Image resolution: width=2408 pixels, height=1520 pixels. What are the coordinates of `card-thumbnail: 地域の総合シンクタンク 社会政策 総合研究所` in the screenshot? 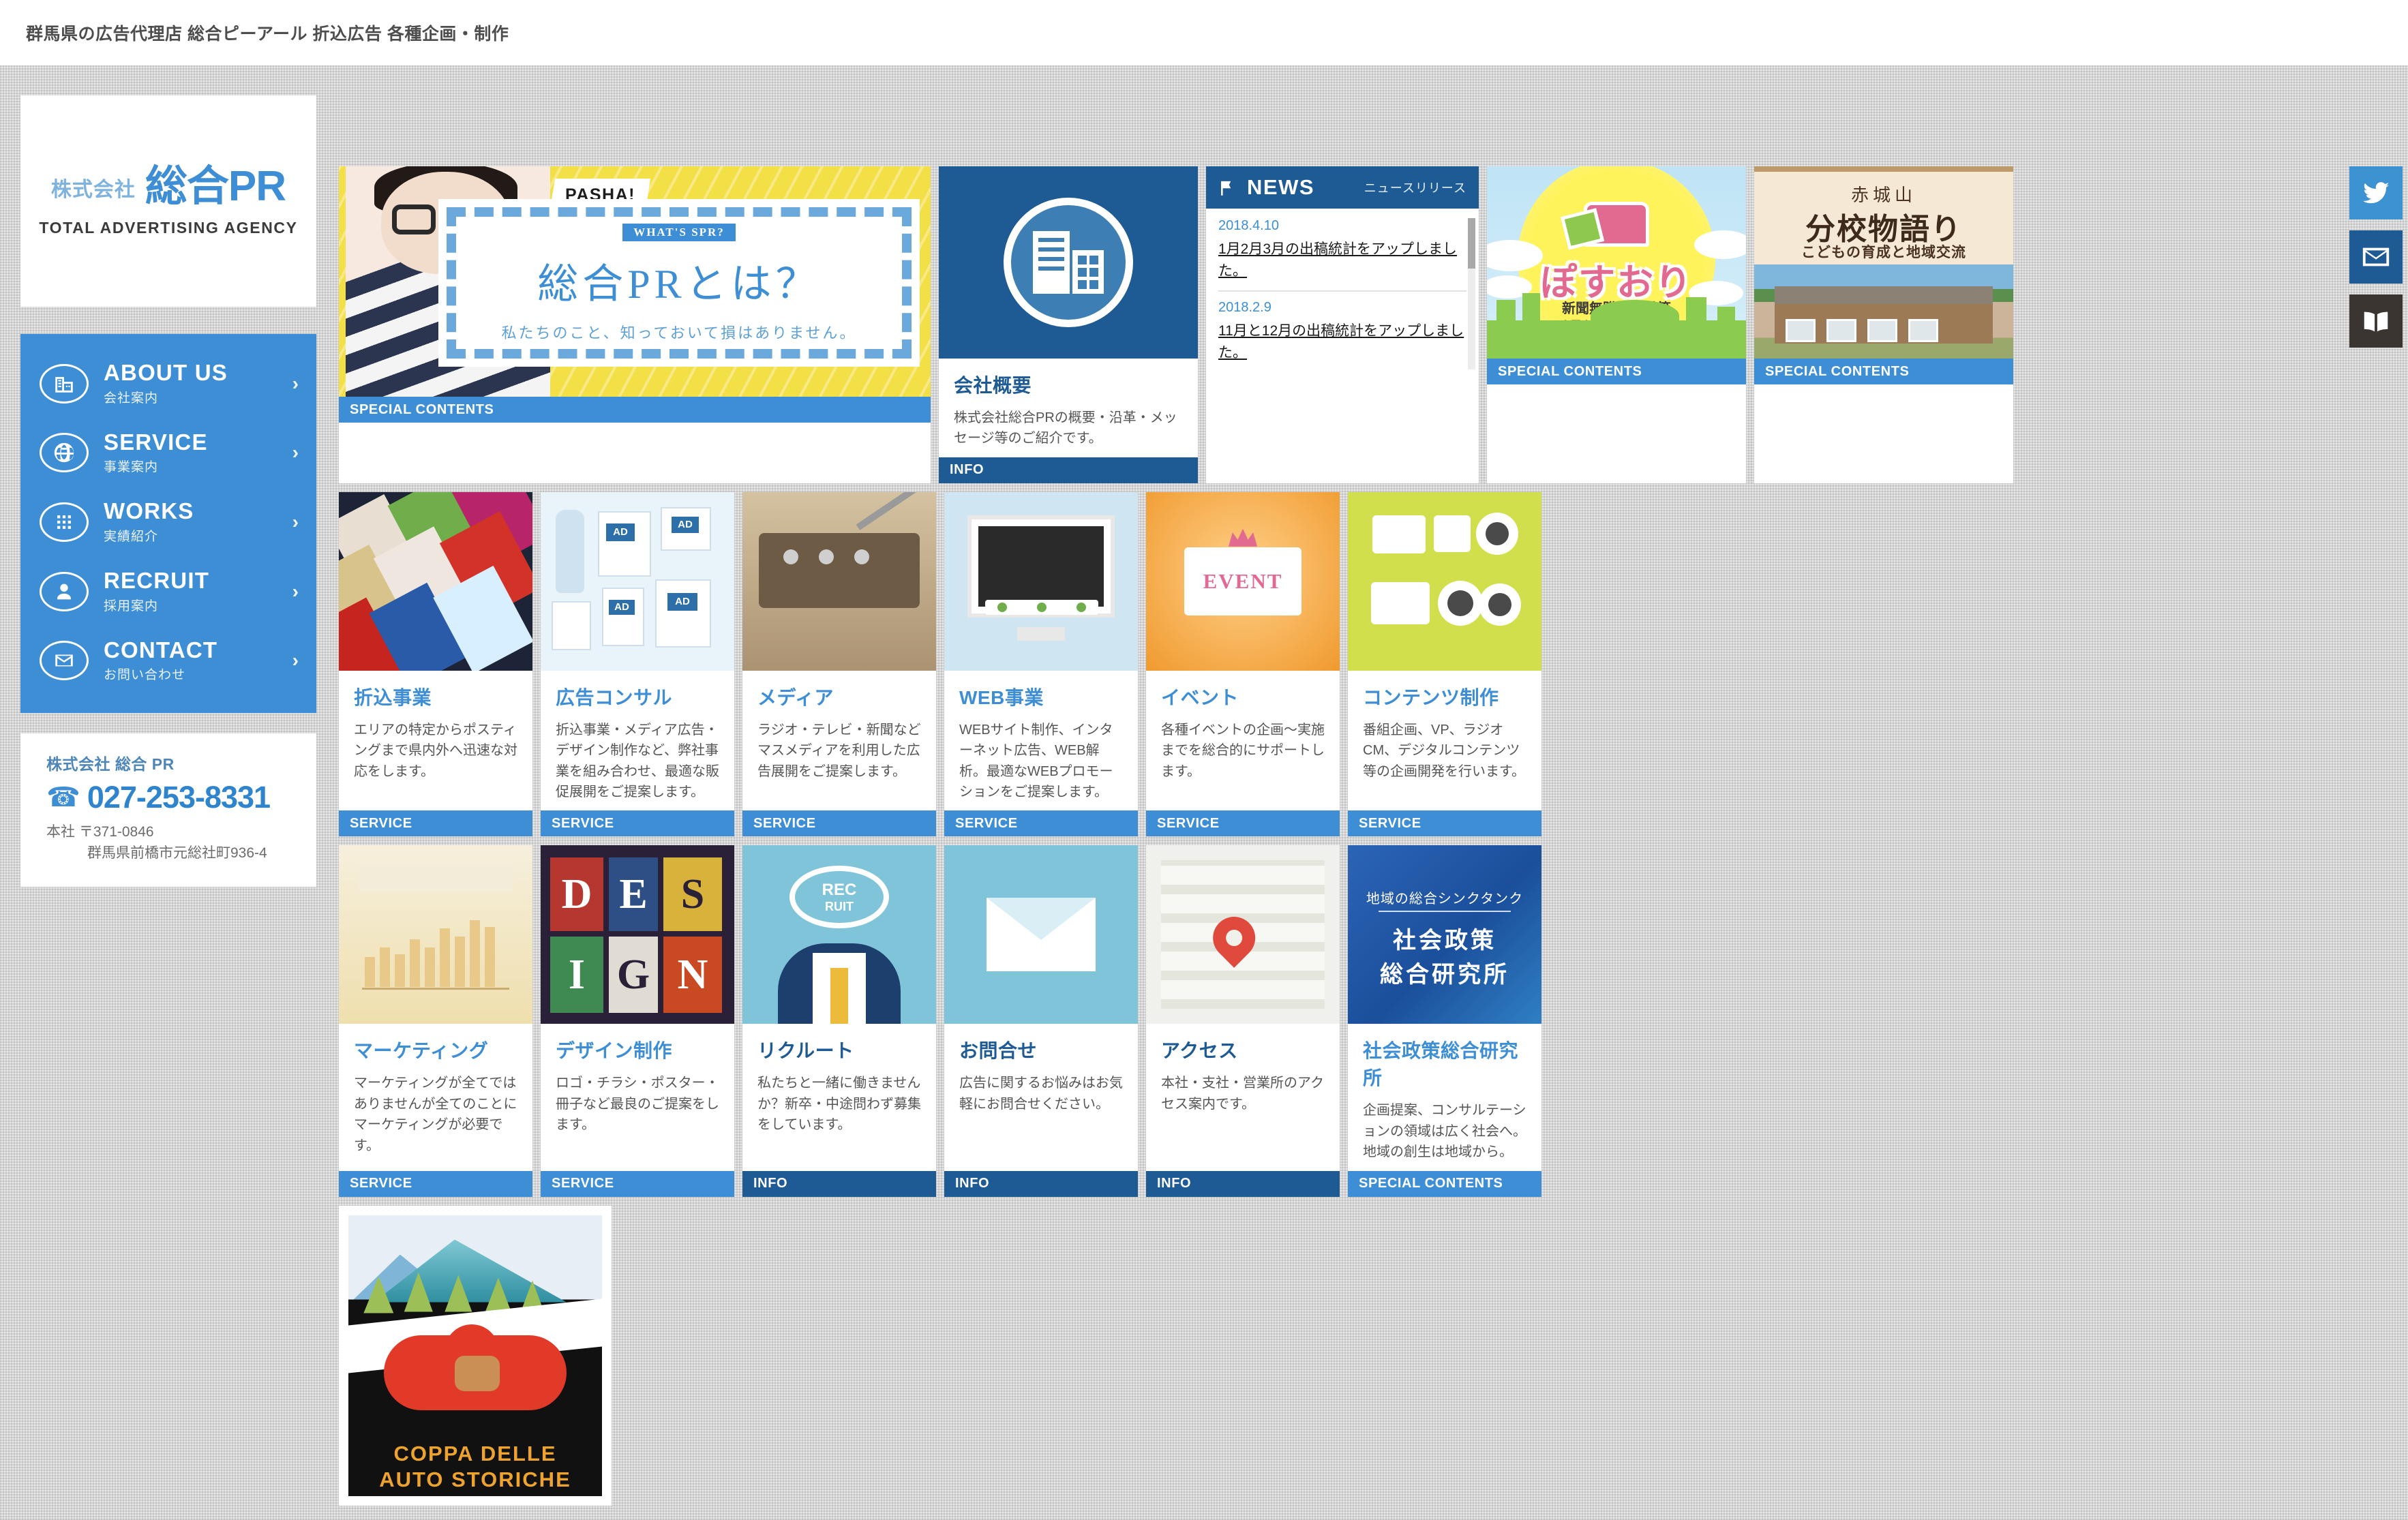 It's located at (1444, 934).